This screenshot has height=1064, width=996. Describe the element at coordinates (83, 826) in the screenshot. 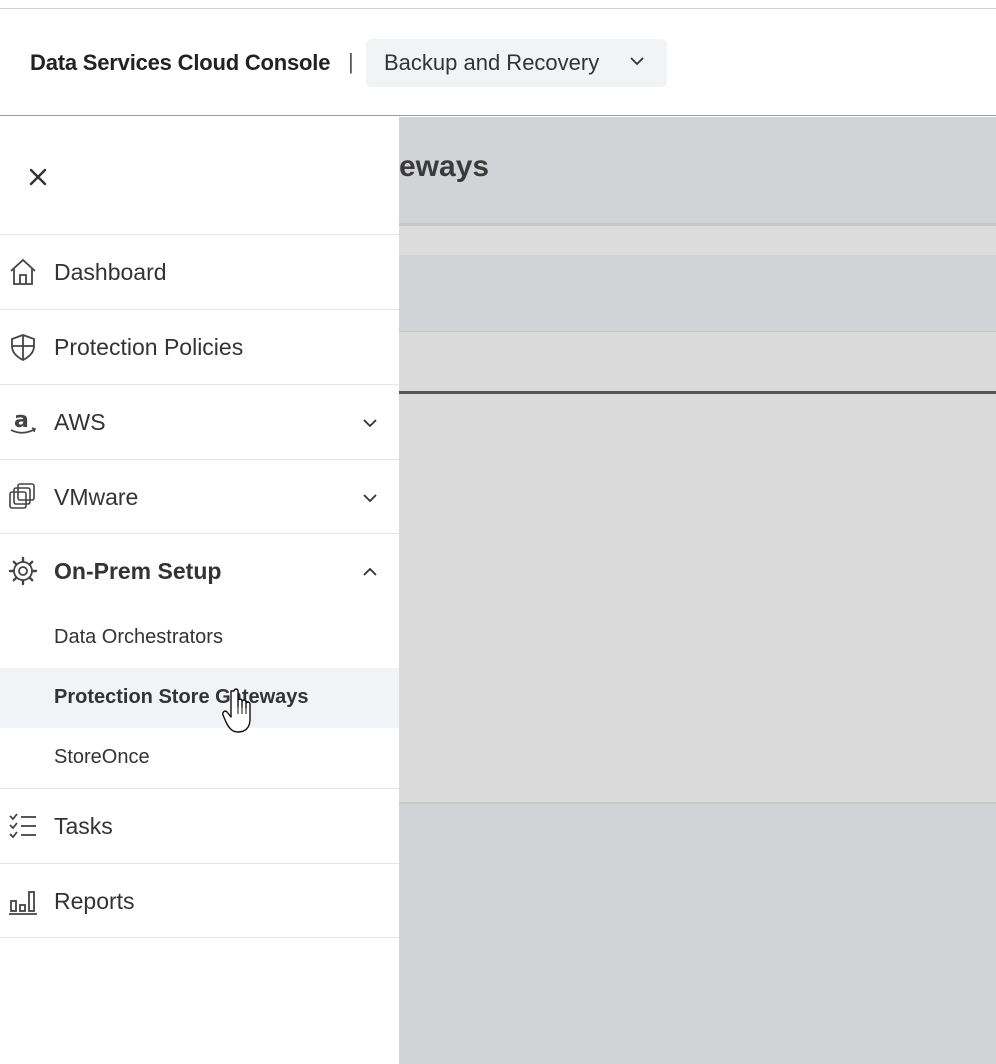

I see `sidebar-item-label: Tasks` at that location.